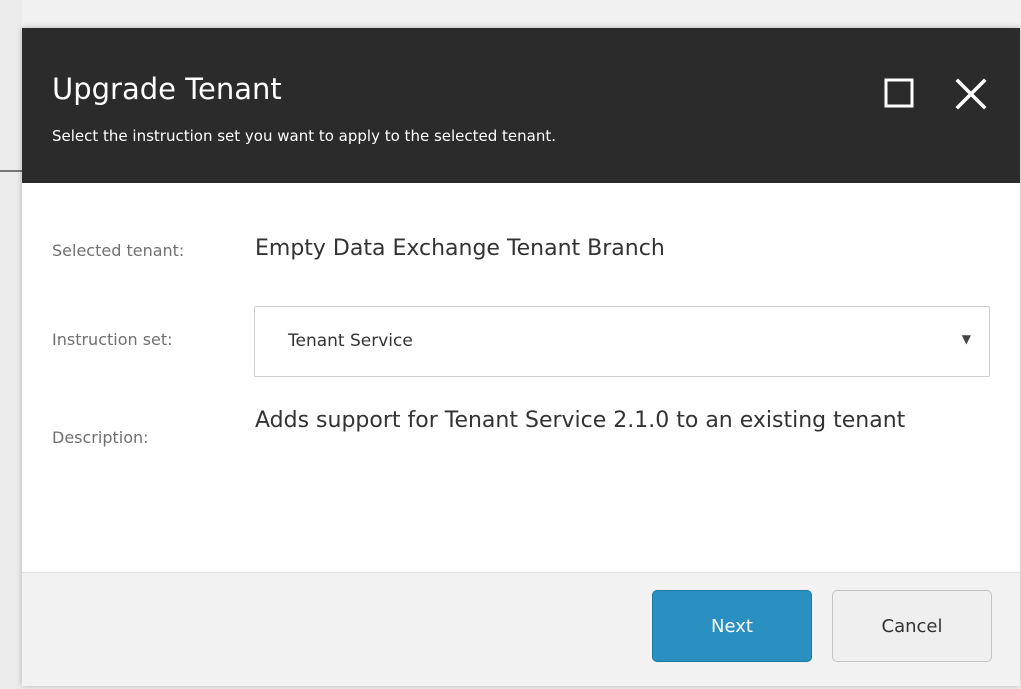 This screenshot has height=689, width=1021. What do you see at coordinates (112, 339) in the screenshot?
I see `instruction-set-label: Instruction set:` at bounding box center [112, 339].